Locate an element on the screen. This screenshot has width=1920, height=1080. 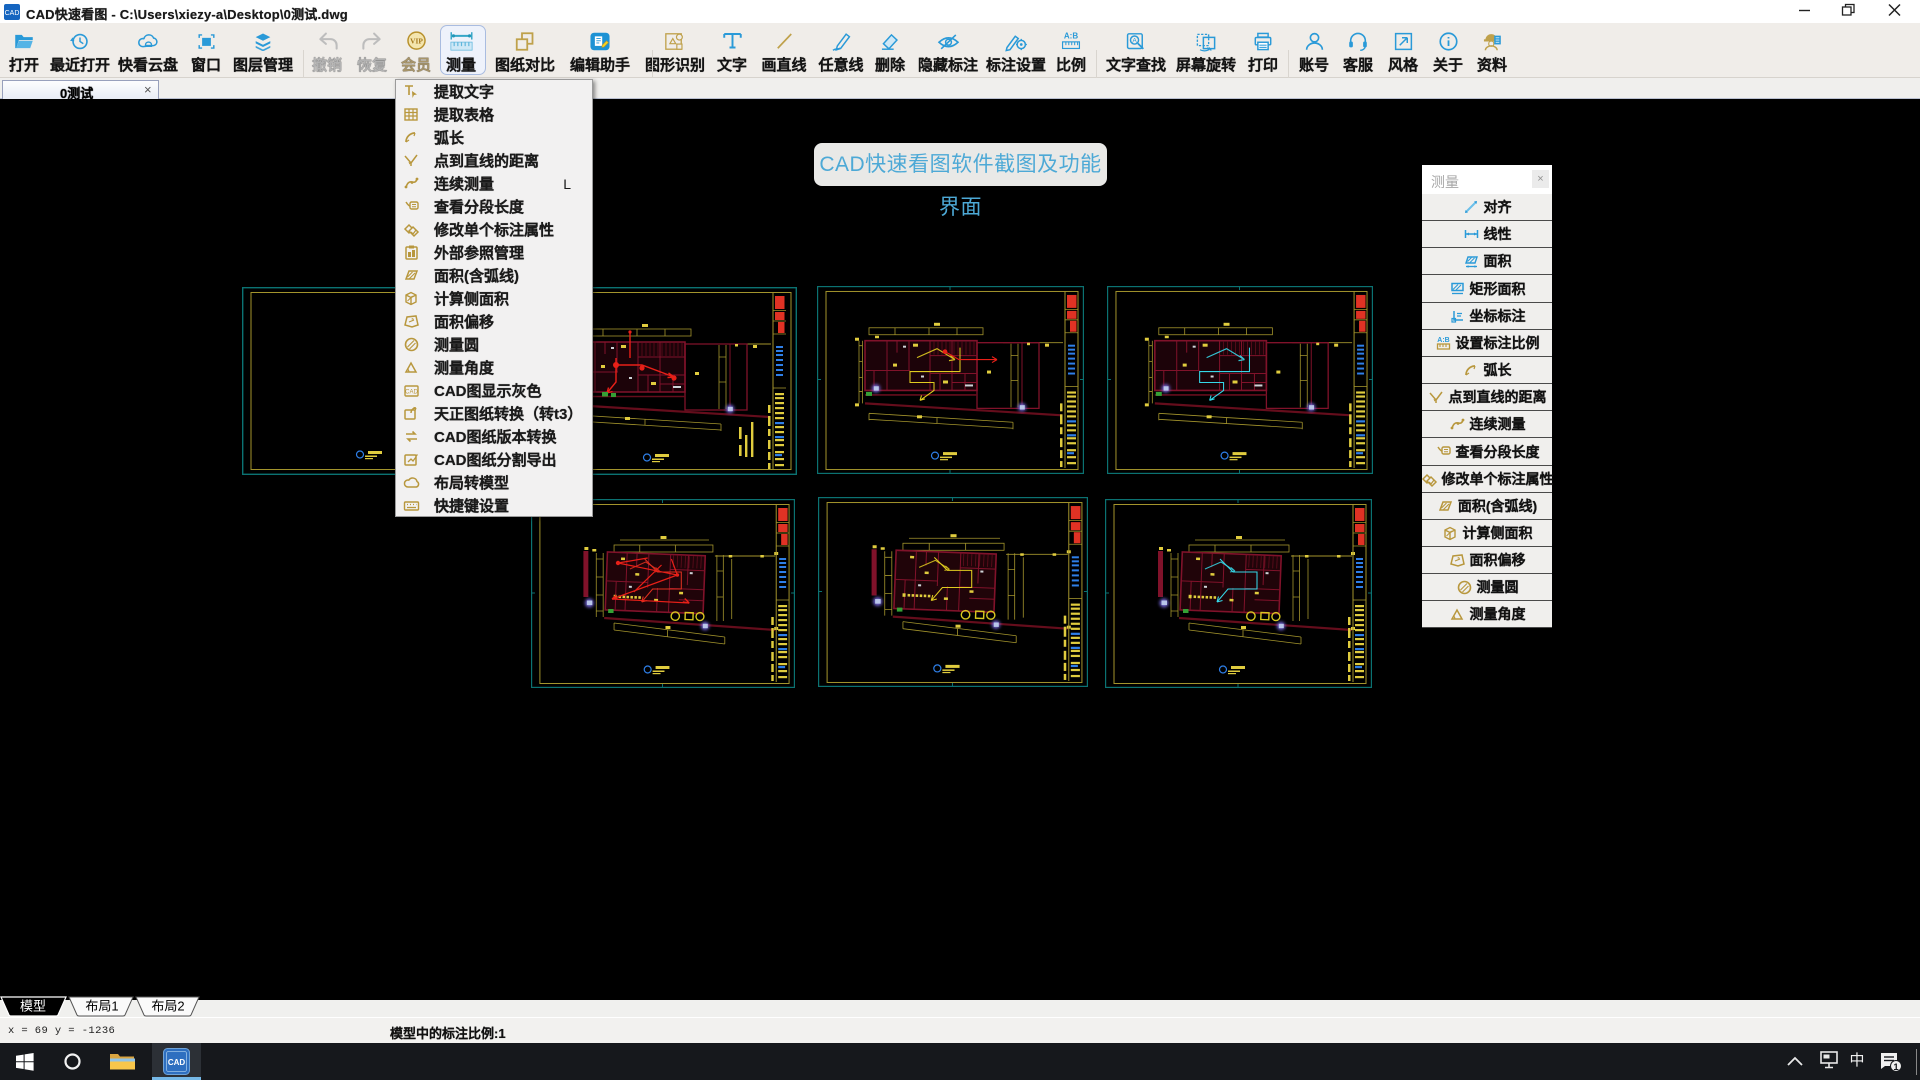
svg-text: A is located at coordinates (1134, 40).